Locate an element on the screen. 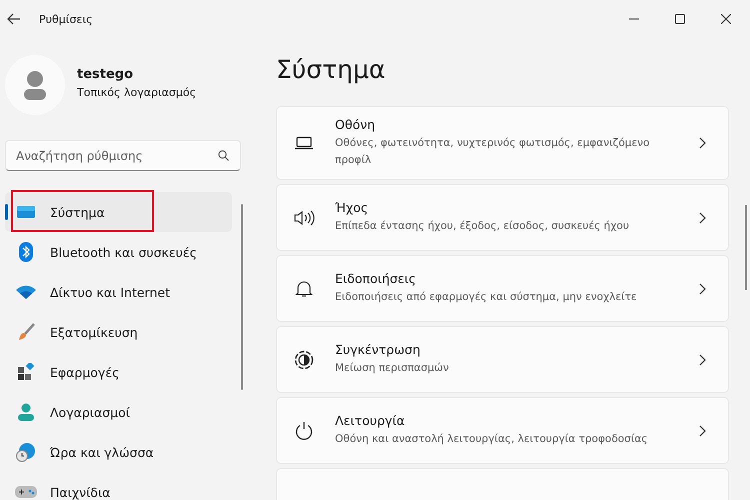 The image size is (750, 500). laptop-icon is located at coordinates (304, 143).